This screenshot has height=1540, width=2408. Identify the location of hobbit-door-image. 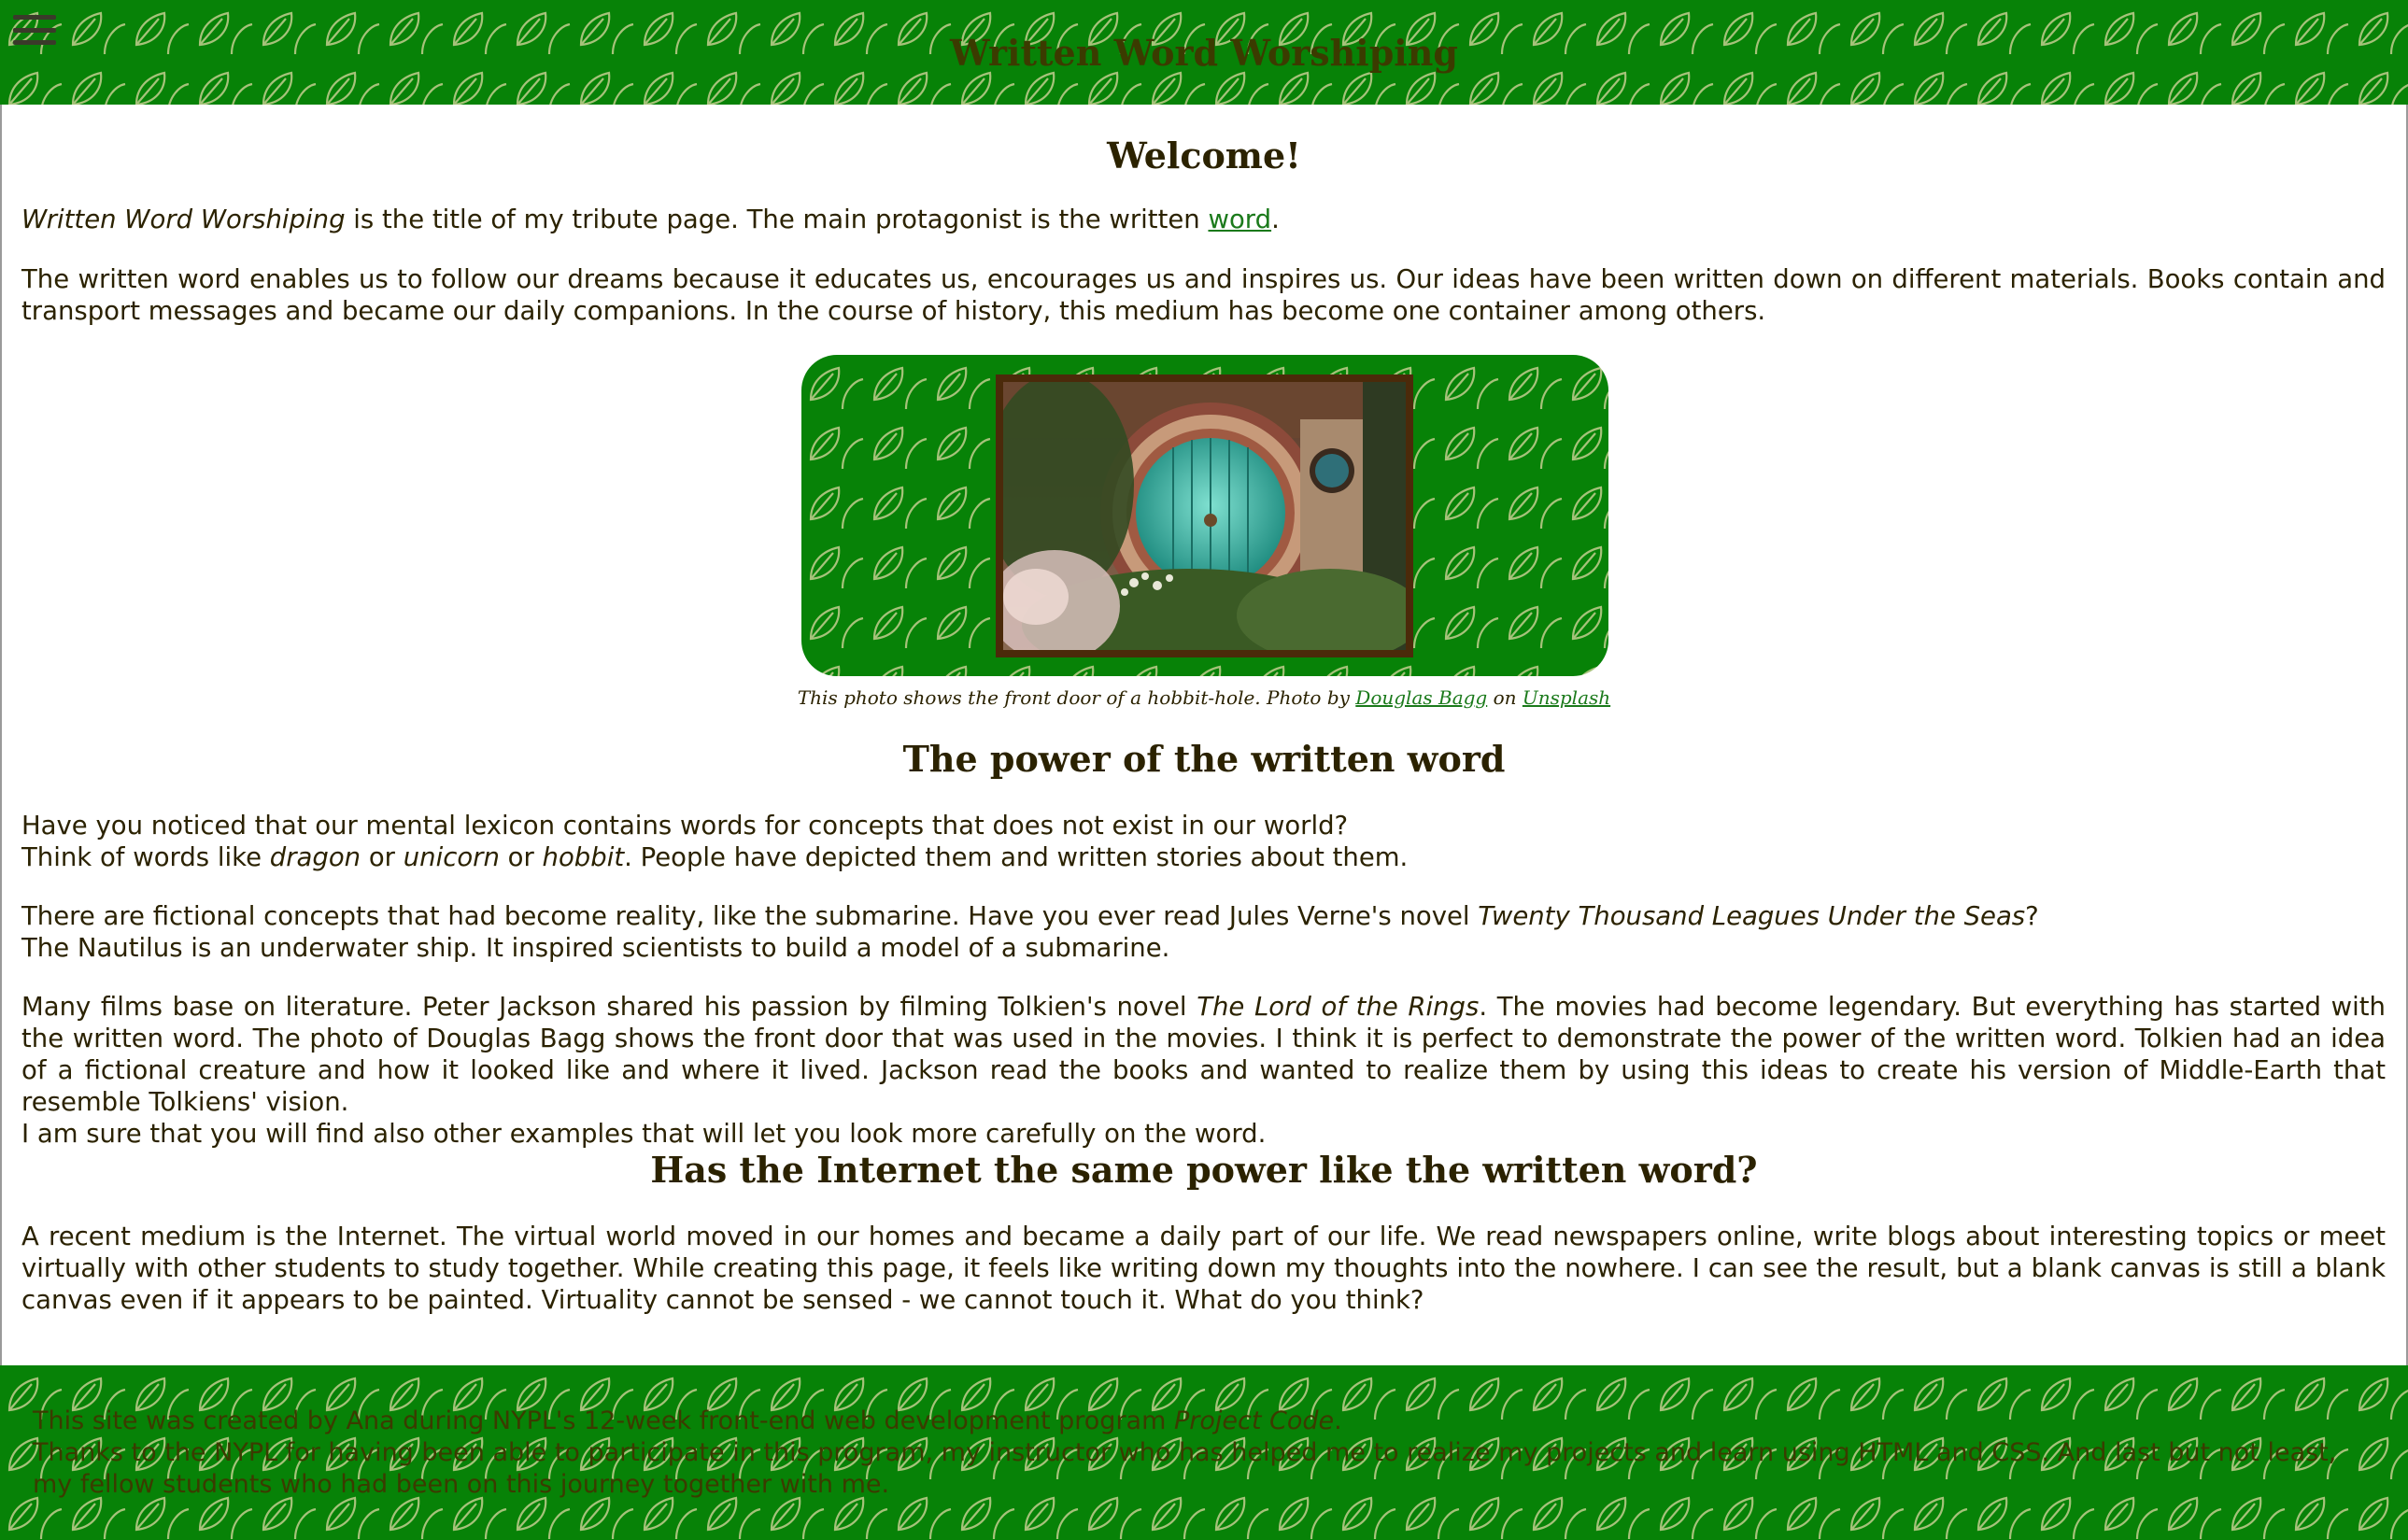
(1204, 516).